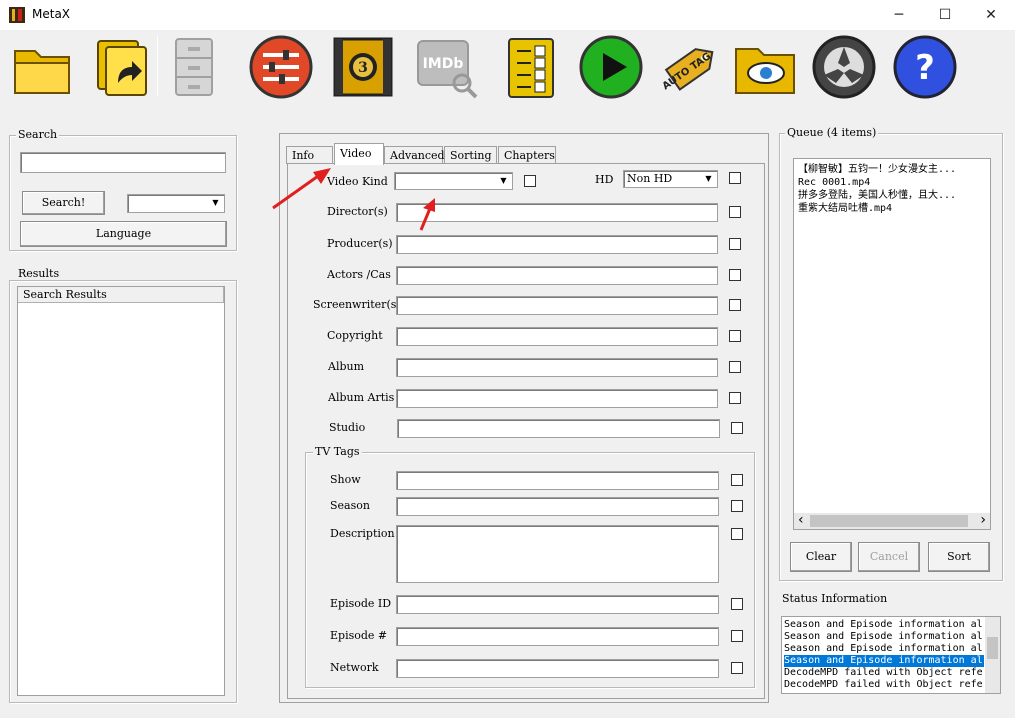  I want to click on queue-item: 重紫大结局吐槽.mp4, so click(892, 208).